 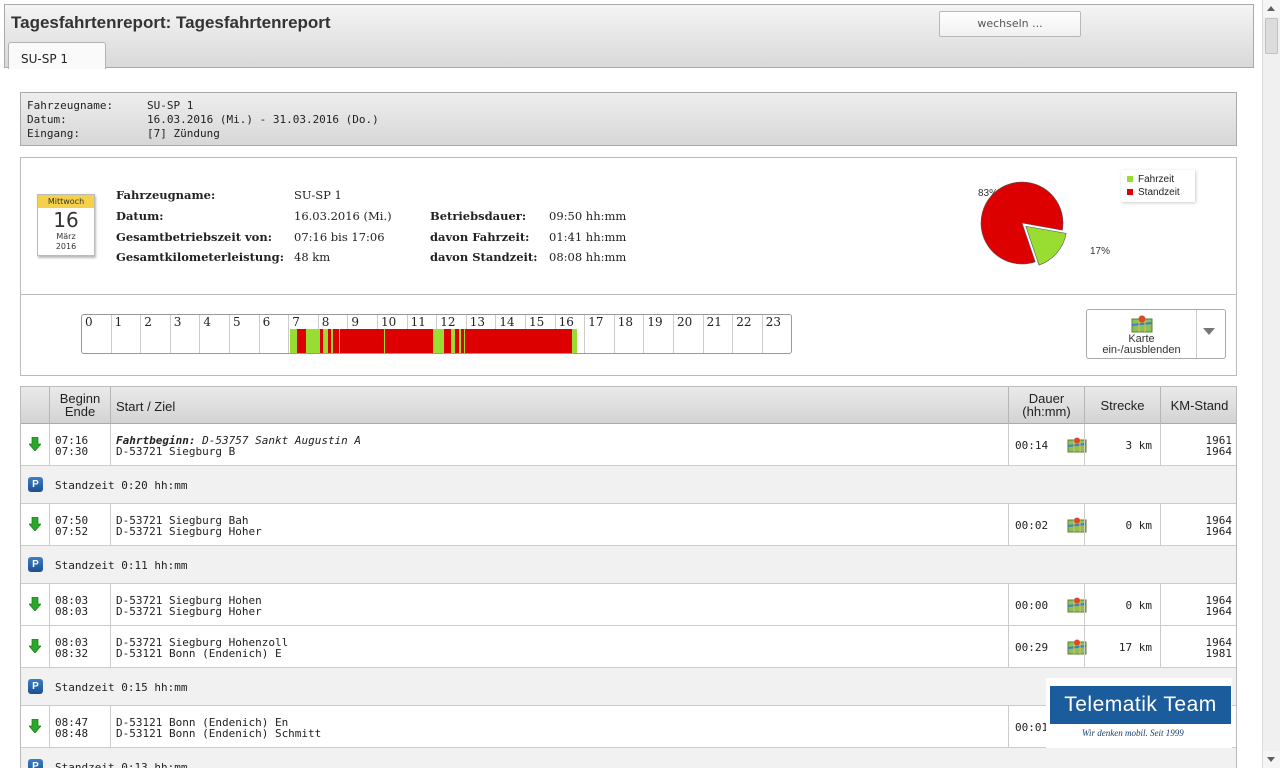 I want to click on summary-km-label: Gesamtkilometerleistung:, so click(x=200, y=257).